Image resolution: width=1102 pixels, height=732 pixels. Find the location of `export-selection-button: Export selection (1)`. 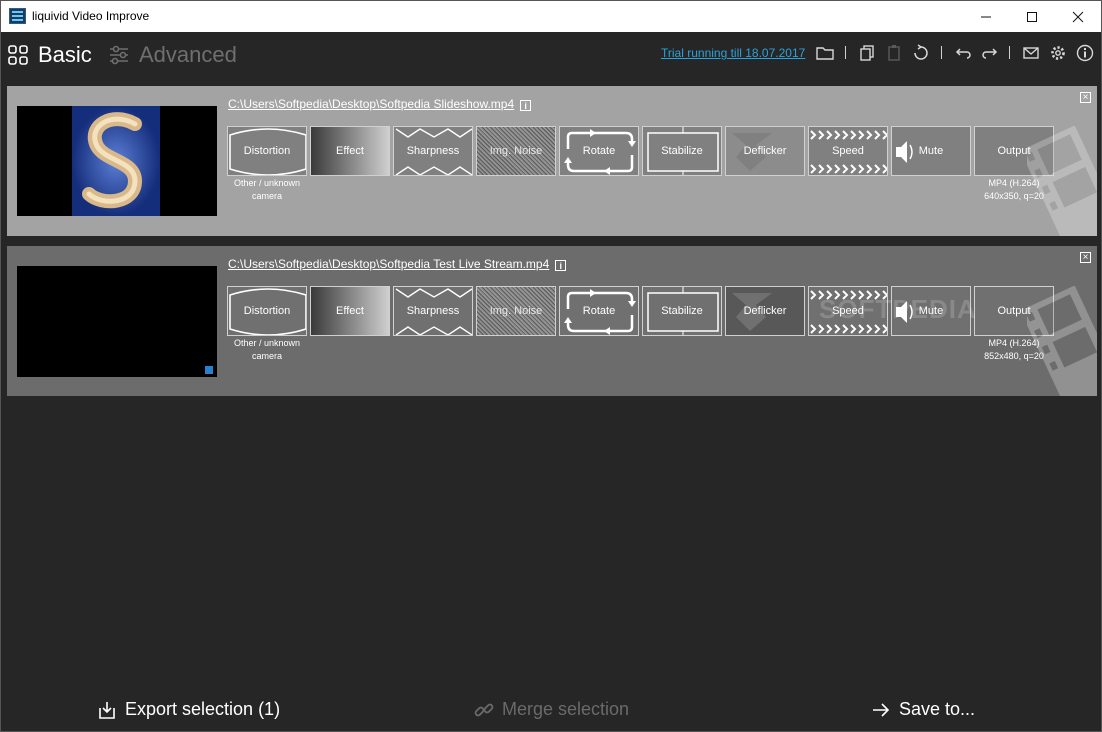

export-selection-button: Export selection (1) is located at coordinates (188, 709).